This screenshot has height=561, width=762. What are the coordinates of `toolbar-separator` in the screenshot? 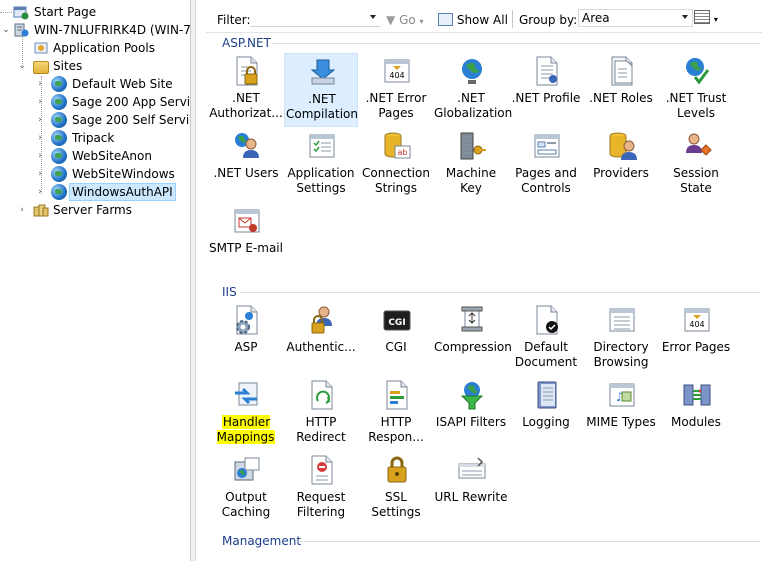 It's located at (512, 19).